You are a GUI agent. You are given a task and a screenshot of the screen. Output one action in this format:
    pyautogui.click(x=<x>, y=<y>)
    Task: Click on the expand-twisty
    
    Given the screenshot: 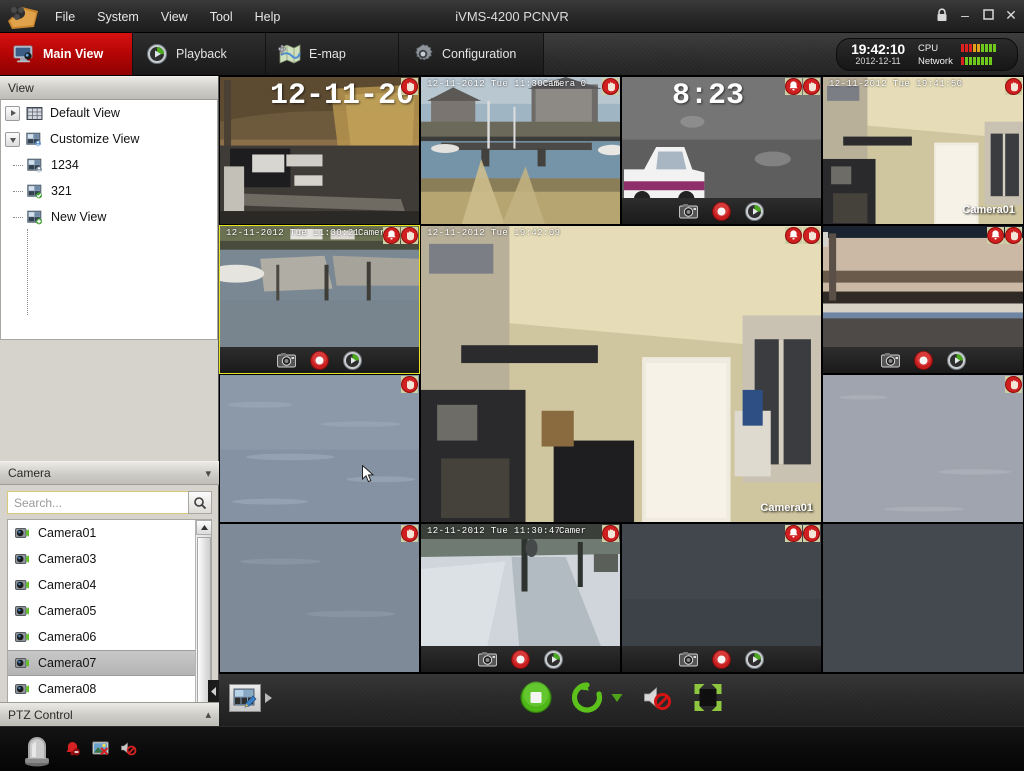 What is the action you would take?
    pyautogui.click(x=12, y=113)
    